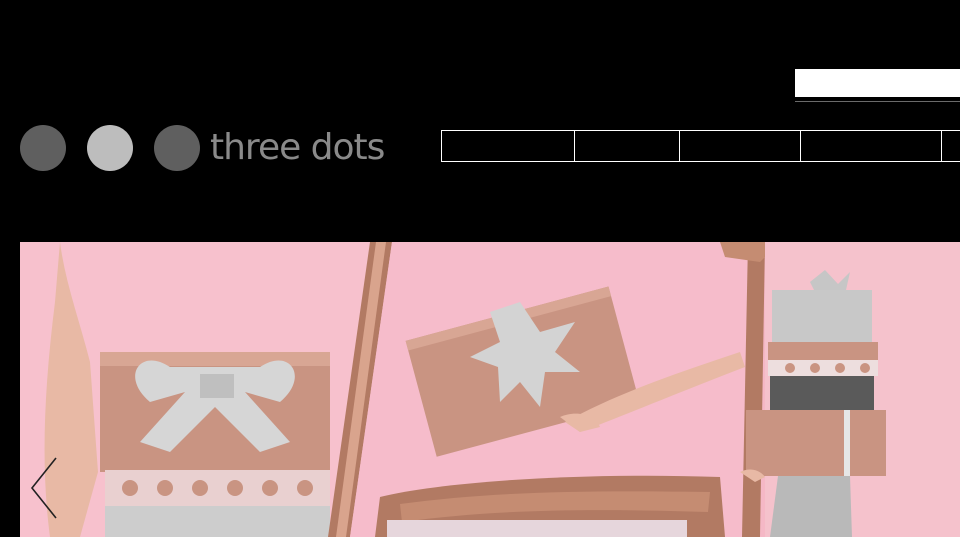 The image size is (960, 537). I want to click on logo-dot-light, so click(110, 148).